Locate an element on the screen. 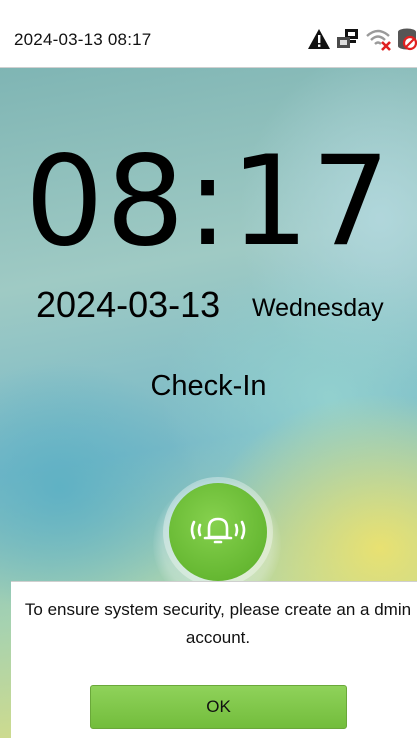  status-datetime: 2024-03-13 08:17 is located at coordinates (83, 39).